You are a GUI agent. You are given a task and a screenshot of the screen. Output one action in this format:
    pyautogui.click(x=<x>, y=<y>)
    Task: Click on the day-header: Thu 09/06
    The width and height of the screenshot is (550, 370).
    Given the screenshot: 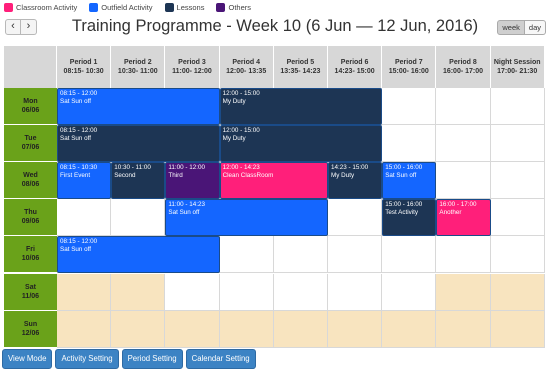 What is the action you would take?
    pyautogui.click(x=30, y=218)
    